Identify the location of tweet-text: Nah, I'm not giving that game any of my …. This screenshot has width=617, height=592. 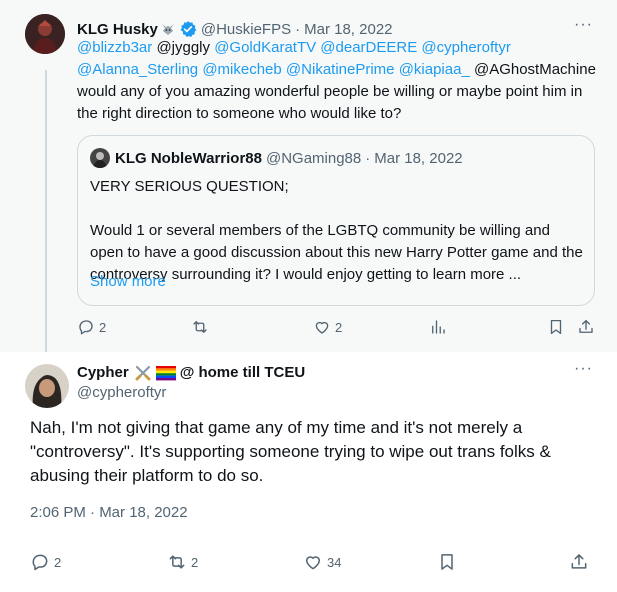
(290, 451).